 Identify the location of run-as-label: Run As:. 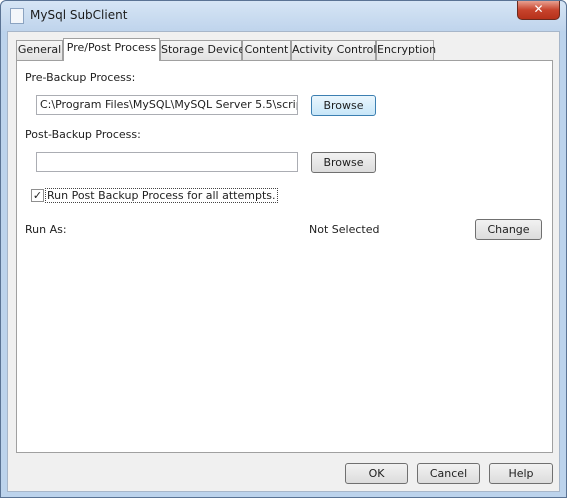
(46, 229).